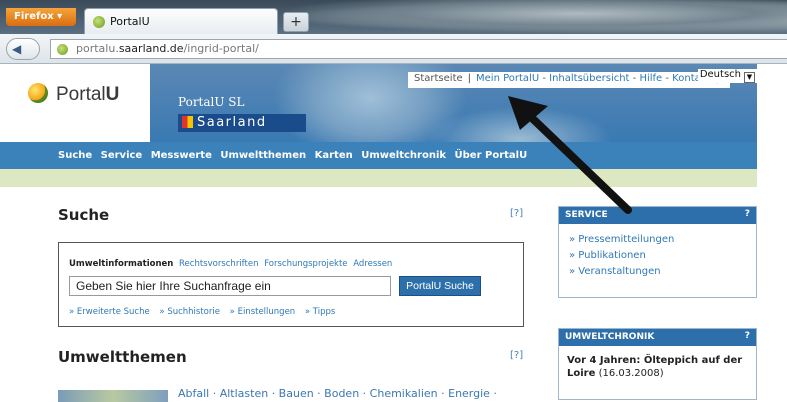 Image resolution: width=787 pixels, height=402 pixels. What do you see at coordinates (570, 155) in the screenshot?
I see `annotation-arrow-icon` at bounding box center [570, 155].